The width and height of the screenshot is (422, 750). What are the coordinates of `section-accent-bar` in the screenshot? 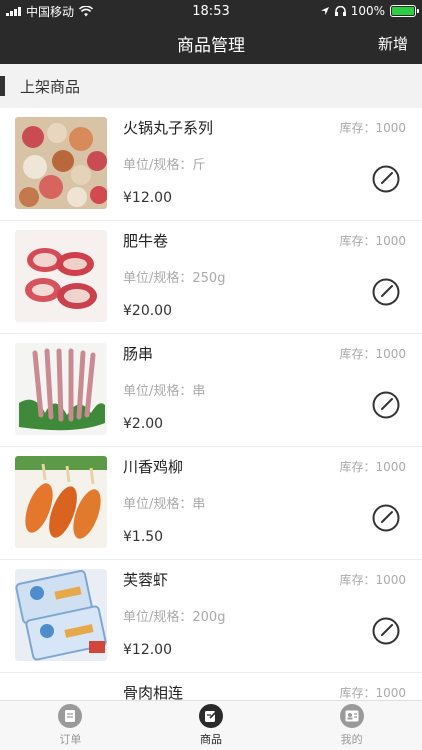 It's located at (2, 86).